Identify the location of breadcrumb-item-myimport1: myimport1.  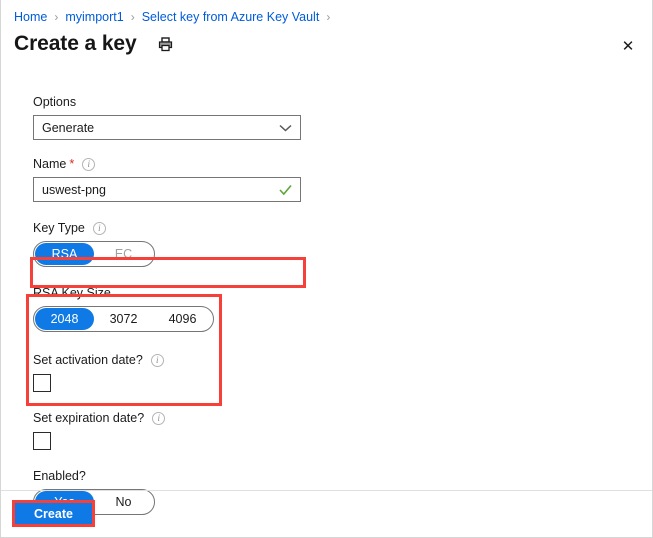
(94, 17).